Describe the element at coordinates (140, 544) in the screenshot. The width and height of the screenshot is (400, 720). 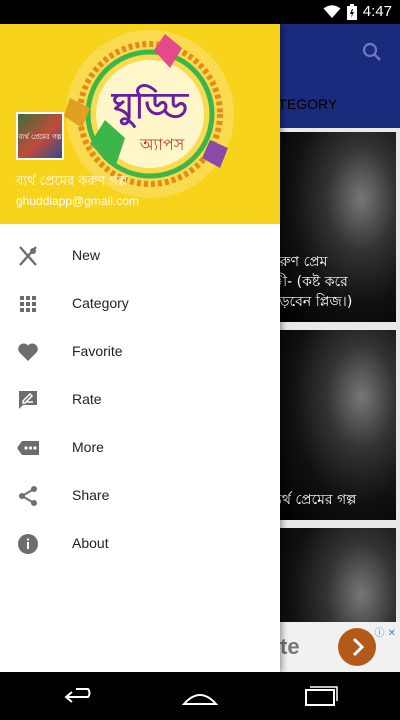
I see `menu-item-about: About` at that location.